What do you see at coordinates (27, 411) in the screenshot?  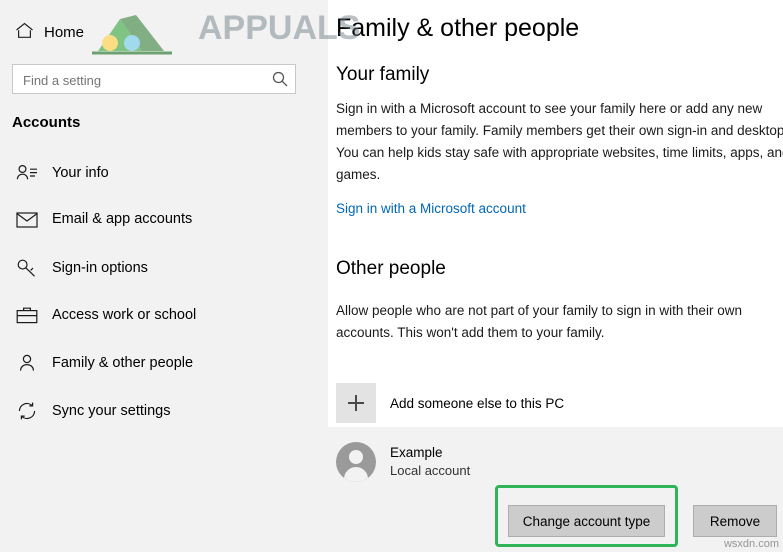 I see `sync-icon` at bounding box center [27, 411].